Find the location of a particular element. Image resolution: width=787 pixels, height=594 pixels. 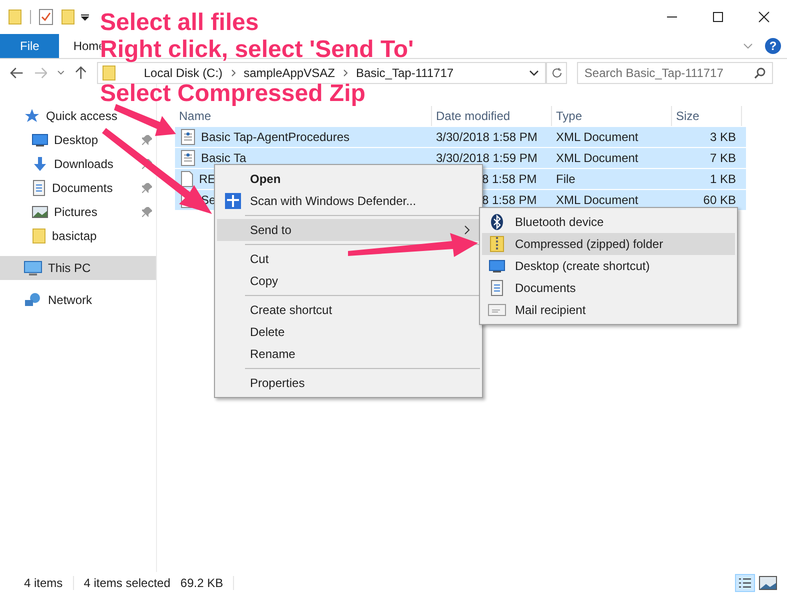

file-name: RE is located at coordinates (207, 179).